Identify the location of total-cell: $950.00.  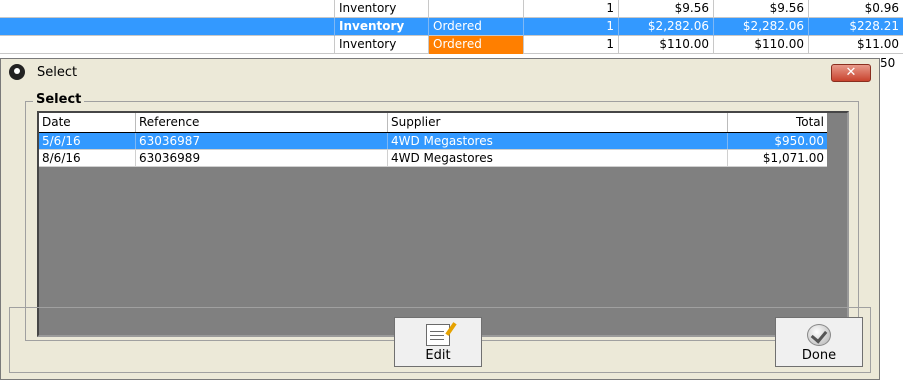
(777, 141).